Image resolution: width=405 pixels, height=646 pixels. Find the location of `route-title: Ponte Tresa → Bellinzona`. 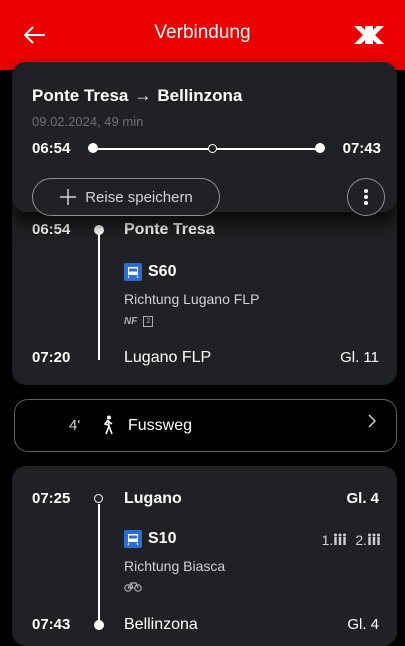

route-title: Ponte Tresa → Bellinzona is located at coordinates (137, 96).